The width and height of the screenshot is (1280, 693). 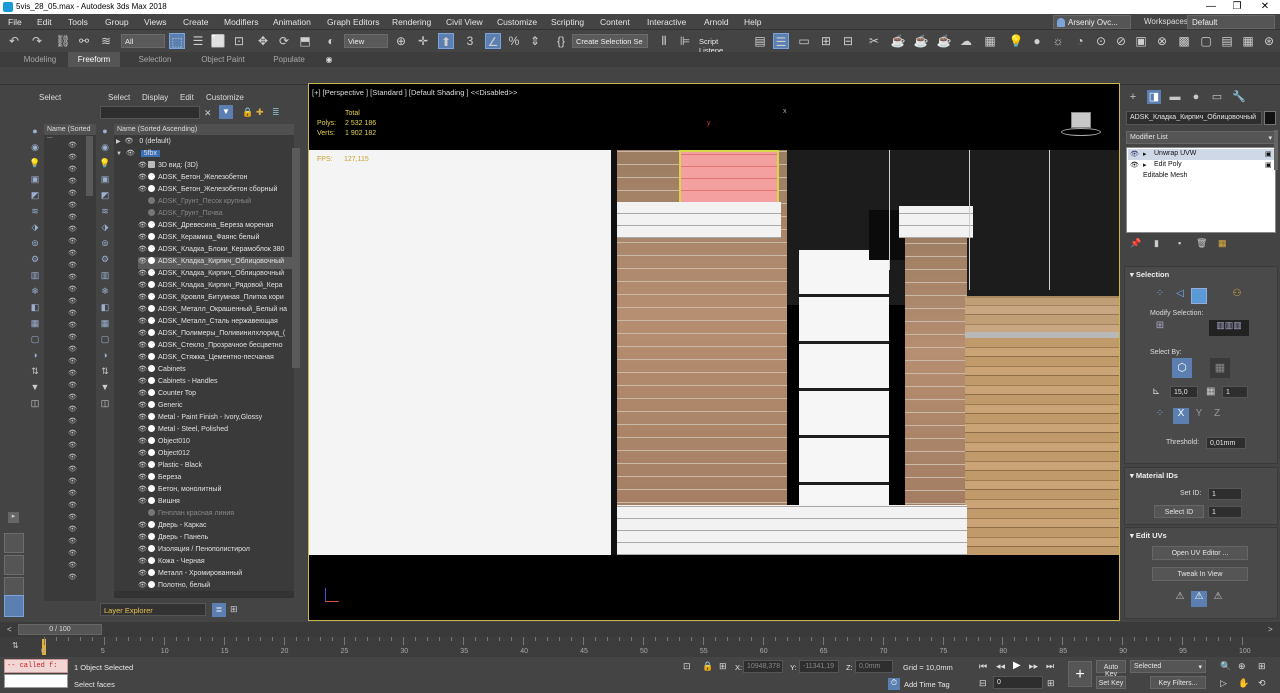 I want to click on isolate-selection-icon: ⊡, so click(x=687, y=666).